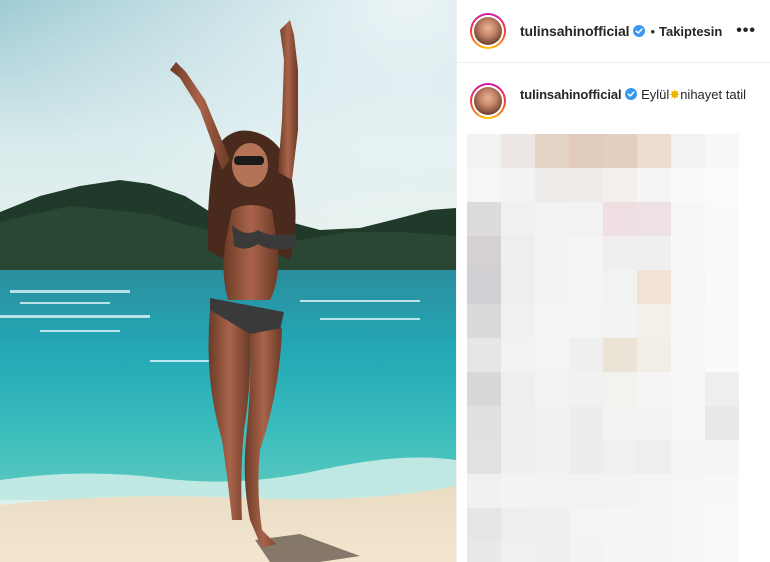 The image size is (770, 562). What do you see at coordinates (655, 94) in the screenshot?
I see `caption-body-start: Eylül` at bounding box center [655, 94].